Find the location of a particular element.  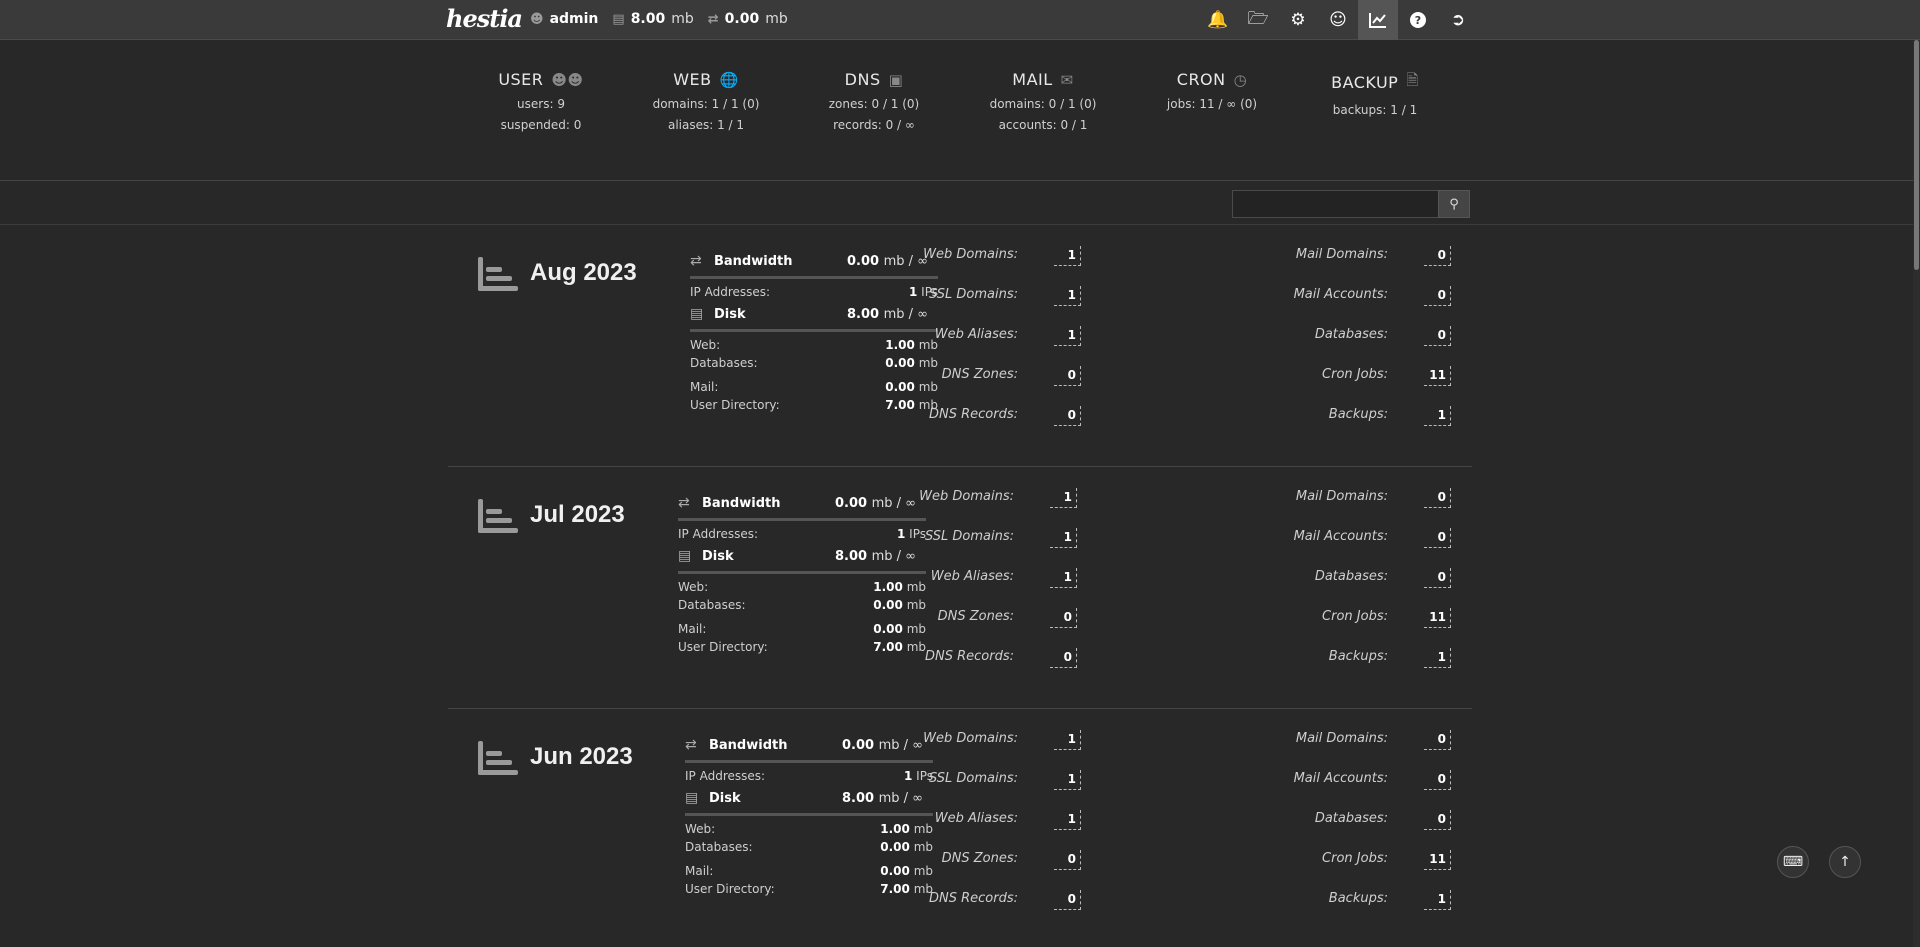

summary-title: CRON is located at coordinates (1201, 79).